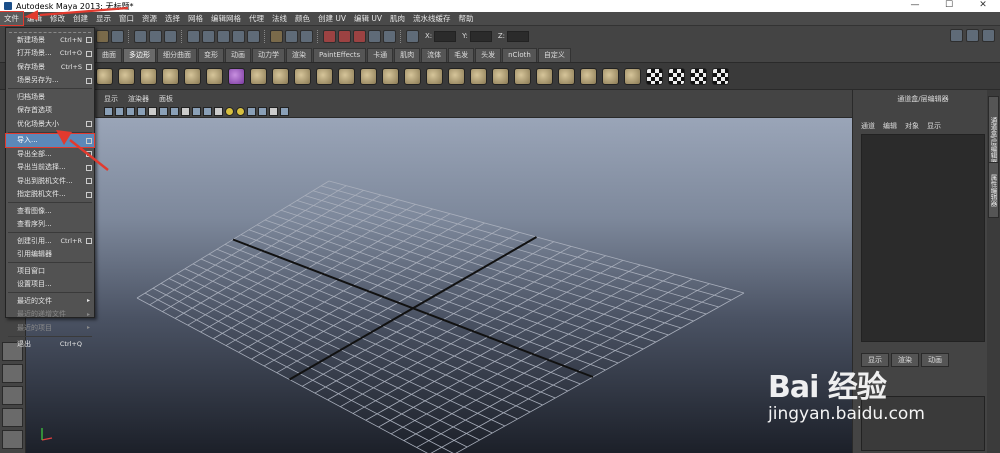 The width and height of the screenshot is (1000, 453). I want to click on menu-item: 代理, so click(256, 18).